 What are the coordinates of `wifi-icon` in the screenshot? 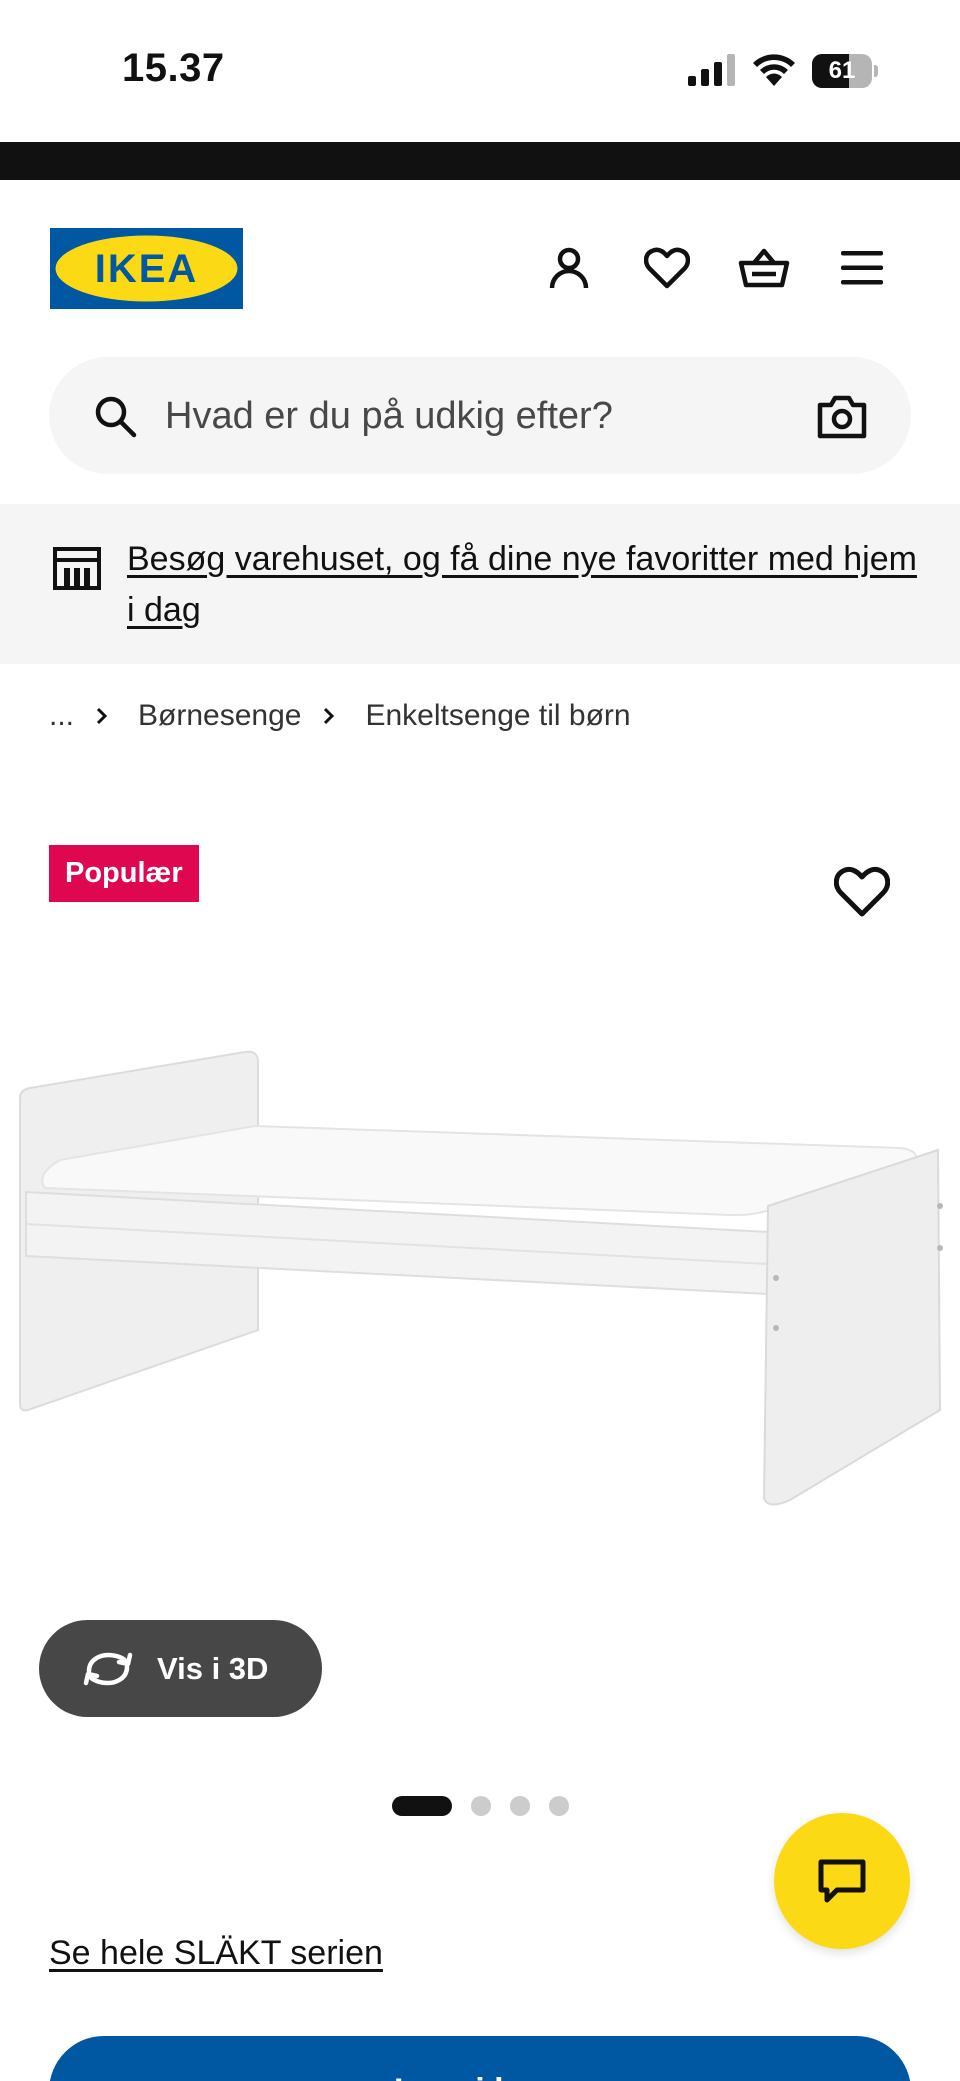 It's located at (774, 70).